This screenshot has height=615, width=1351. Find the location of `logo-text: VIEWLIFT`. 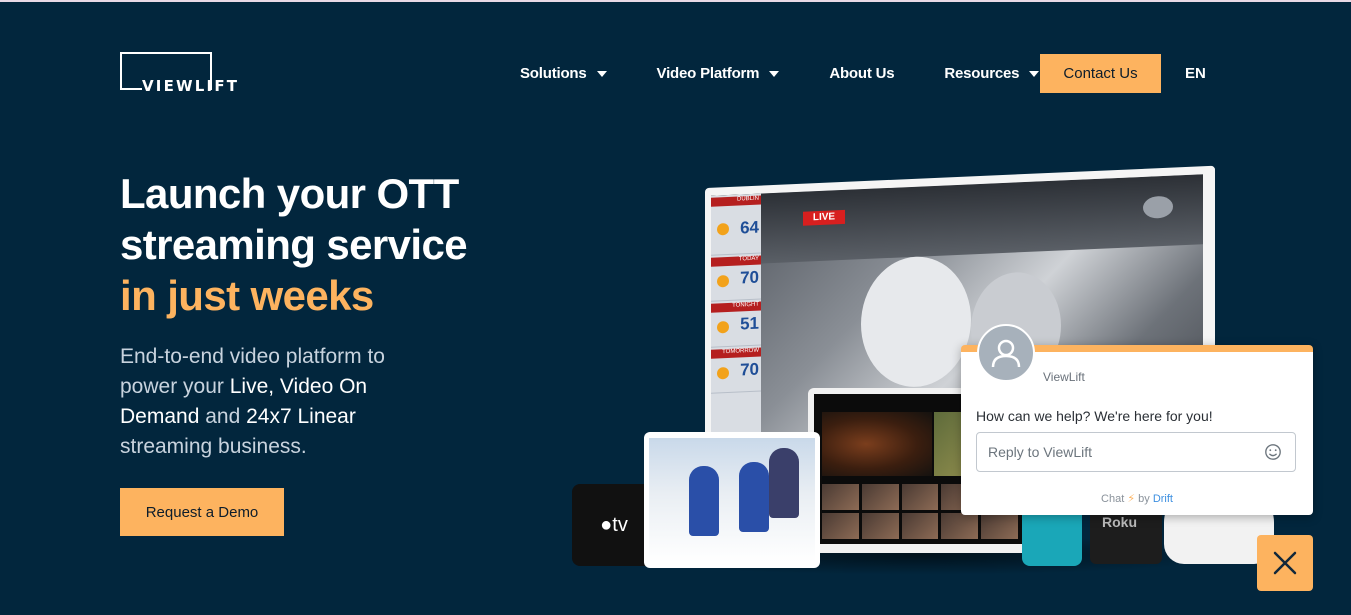

logo-text: VIEWLIFT is located at coordinates (191, 86).